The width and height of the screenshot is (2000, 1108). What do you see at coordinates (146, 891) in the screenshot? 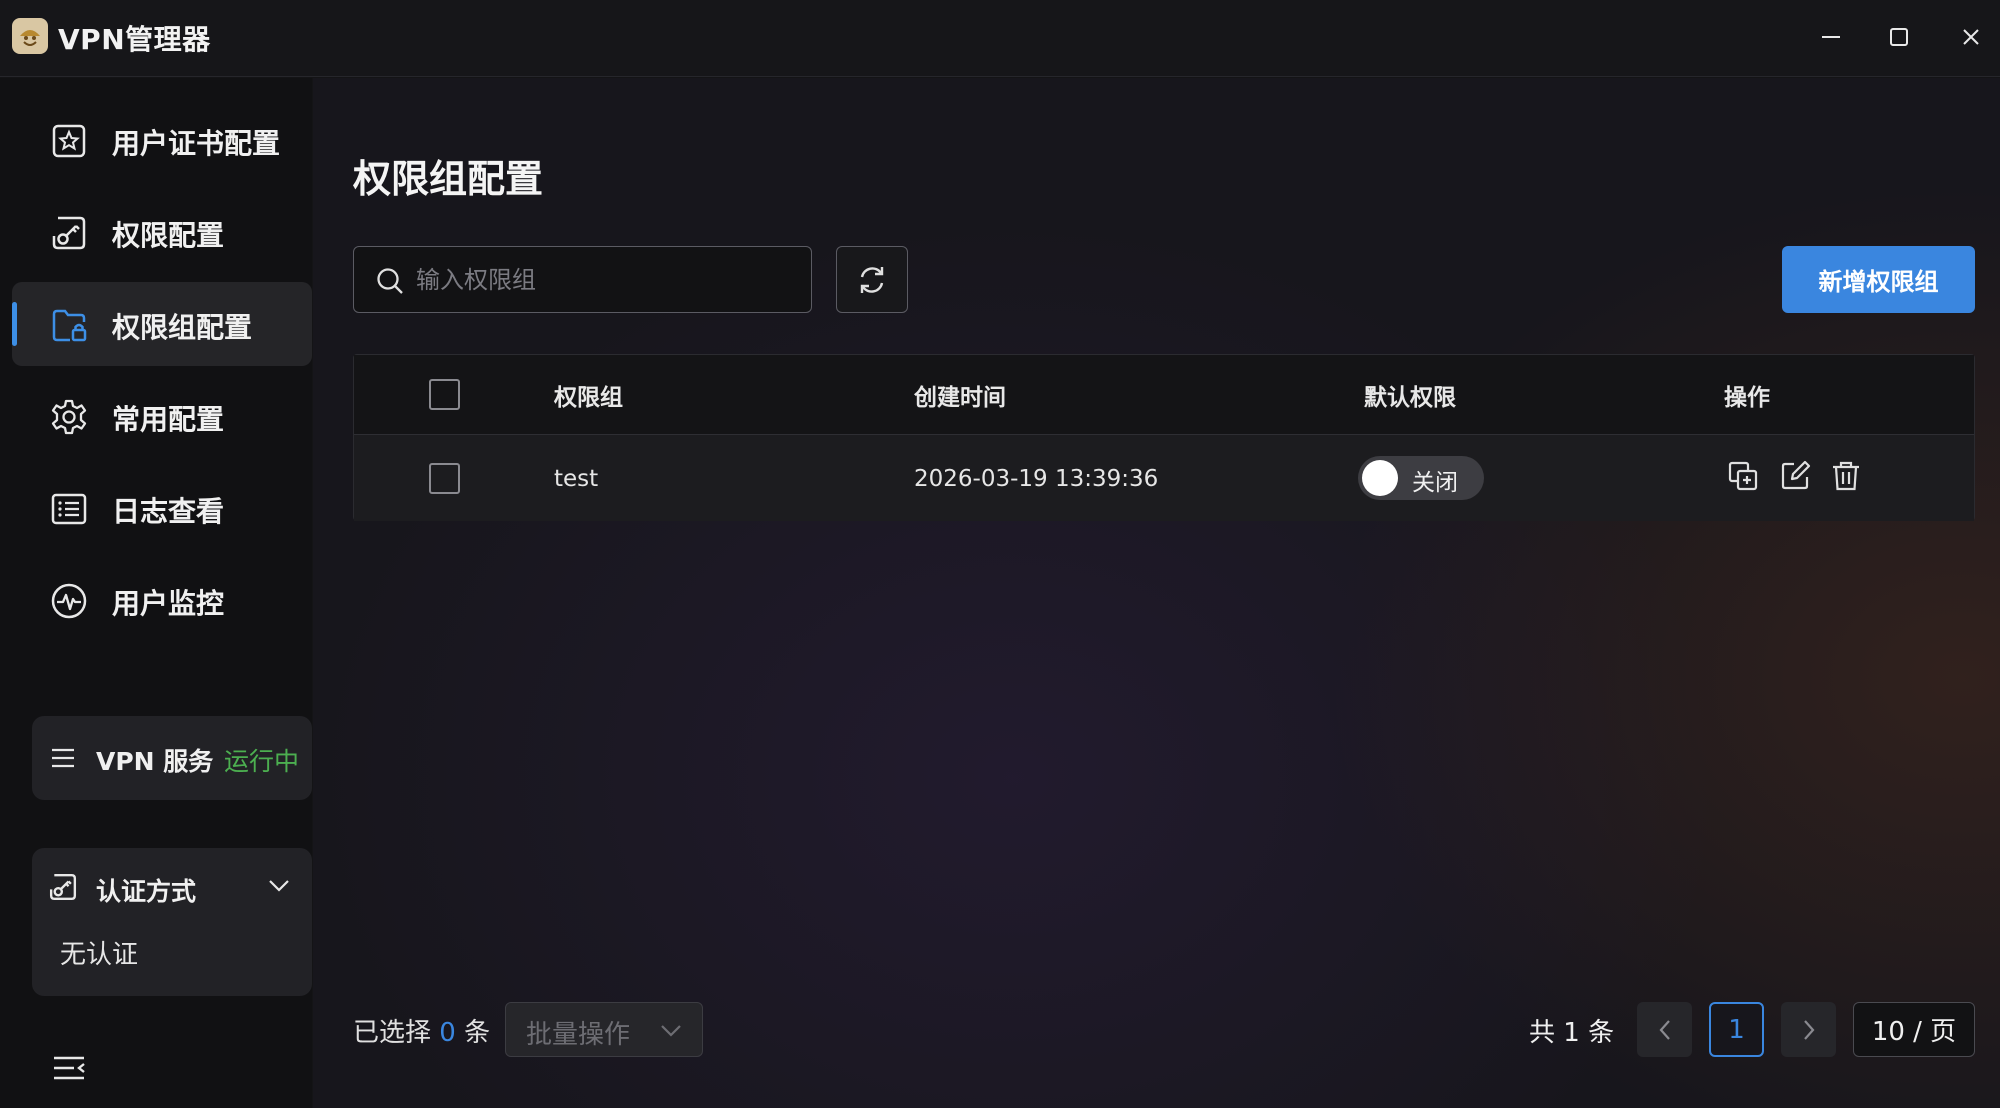
I see `auth-method-label: 认证方式` at bounding box center [146, 891].